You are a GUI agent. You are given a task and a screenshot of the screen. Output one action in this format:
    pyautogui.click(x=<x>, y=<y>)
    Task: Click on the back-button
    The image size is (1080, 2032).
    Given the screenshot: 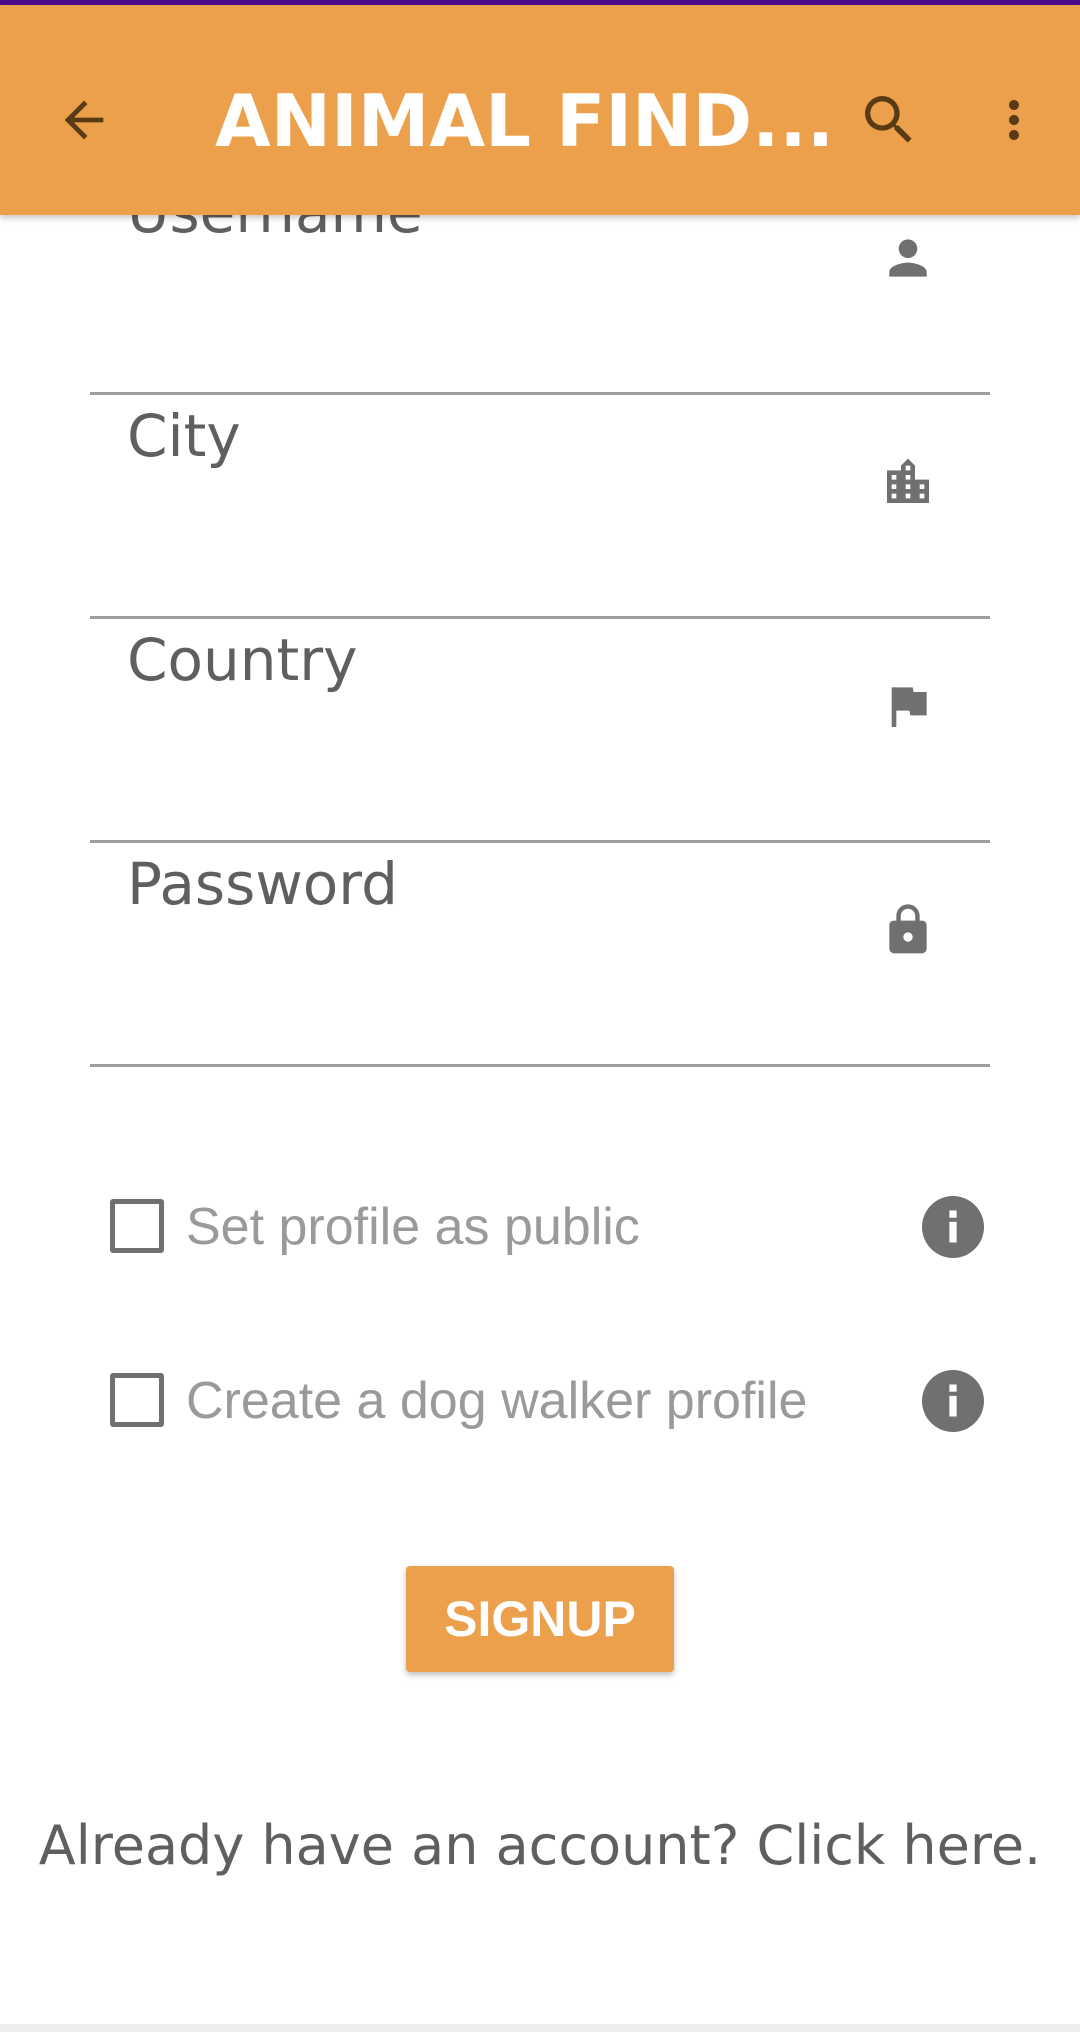 What is the action you would take?
    pyautogui.click(x=84, y=120)
    